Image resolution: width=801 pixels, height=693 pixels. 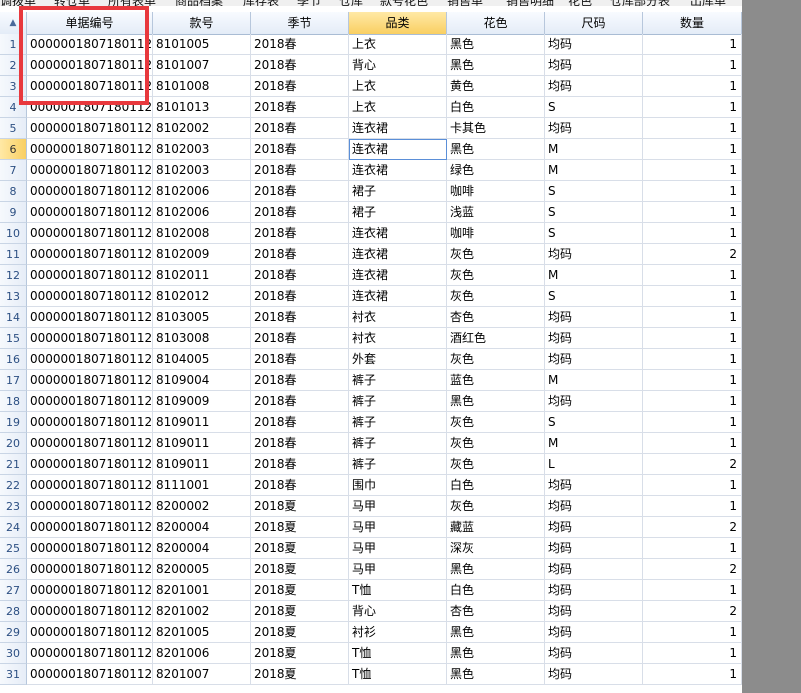 I want to click on column-header: 季节, so click(x=300, y=23).